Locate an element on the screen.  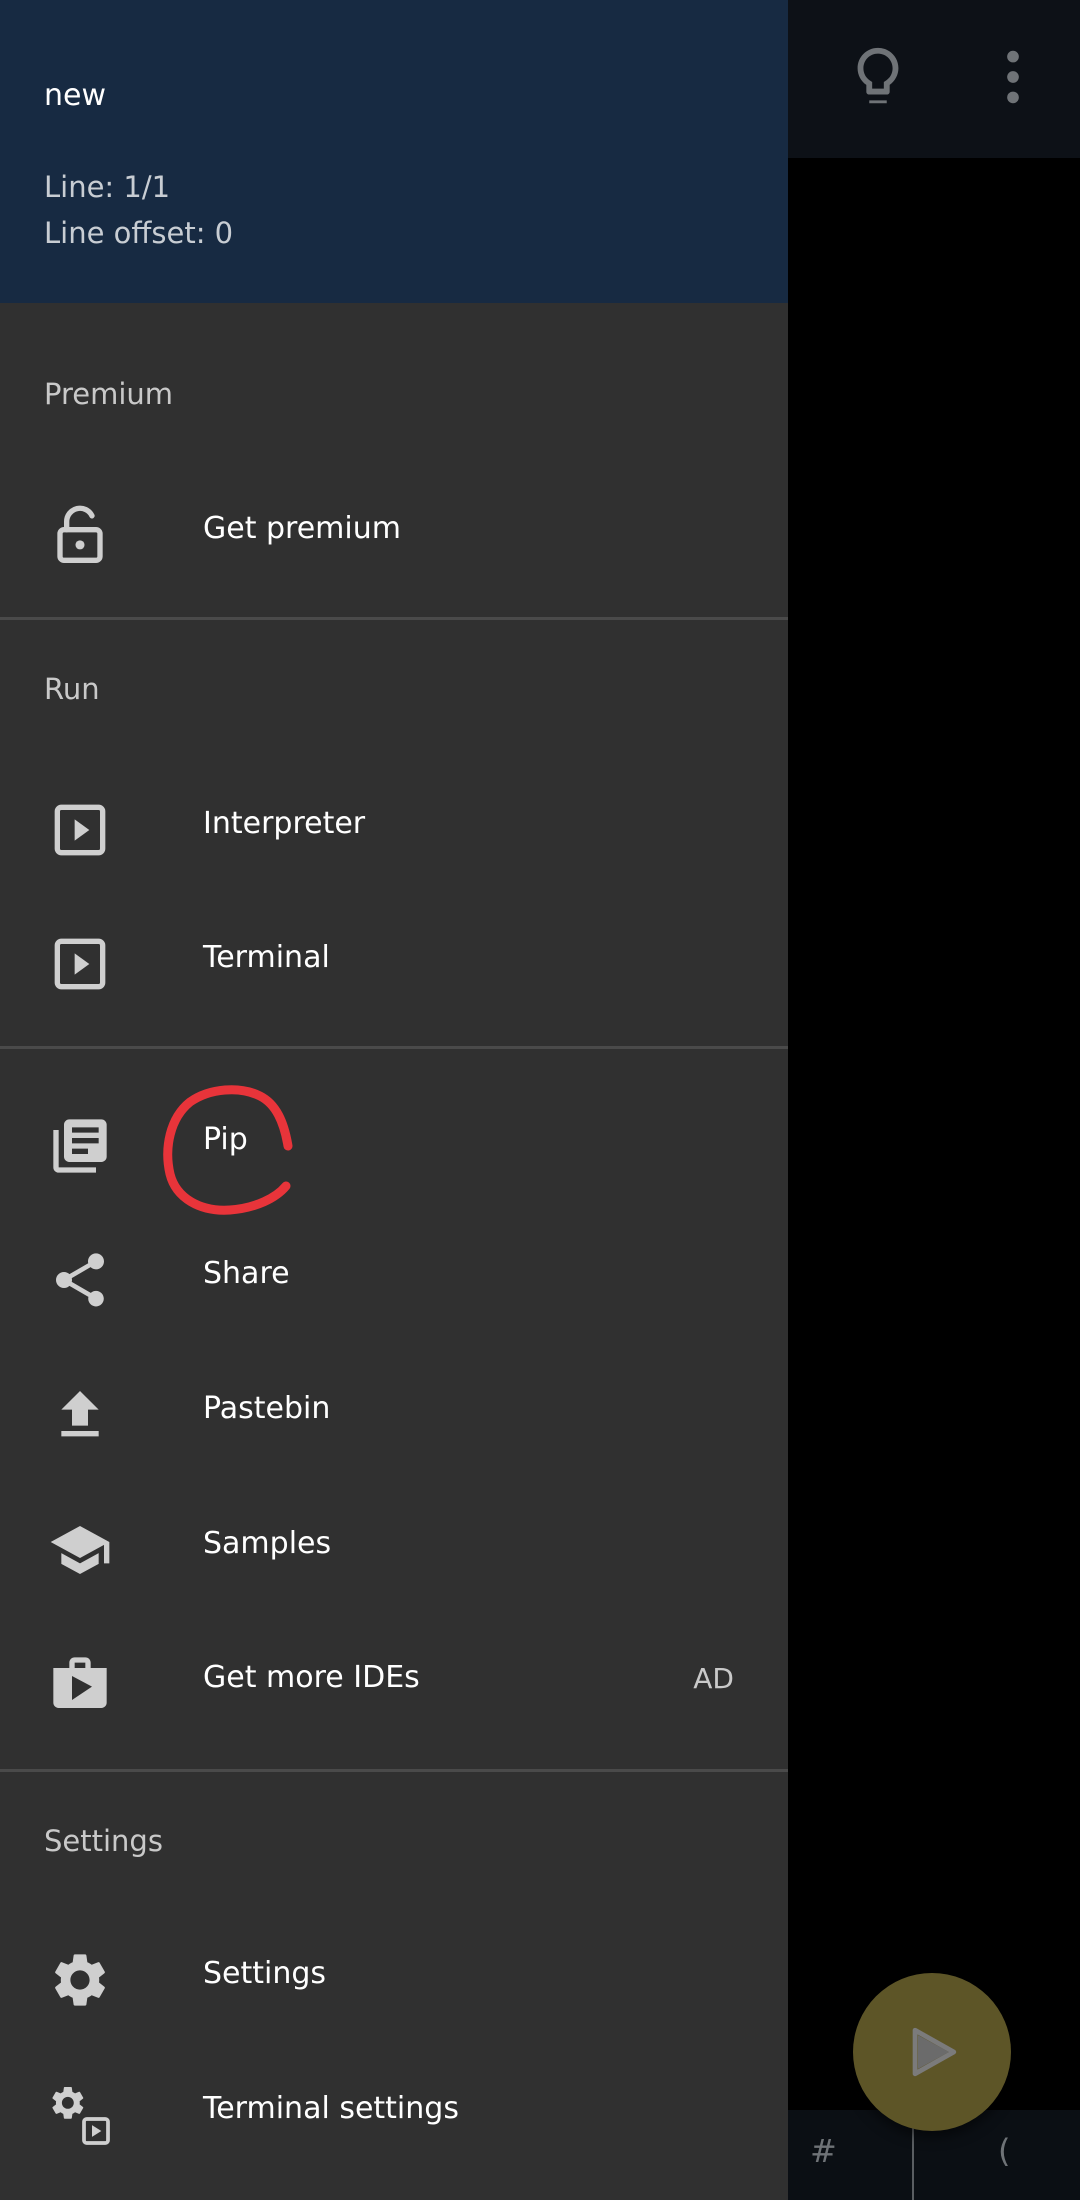
menu-item-pastebin: Pastebin is located at coordinates (394, 1410).